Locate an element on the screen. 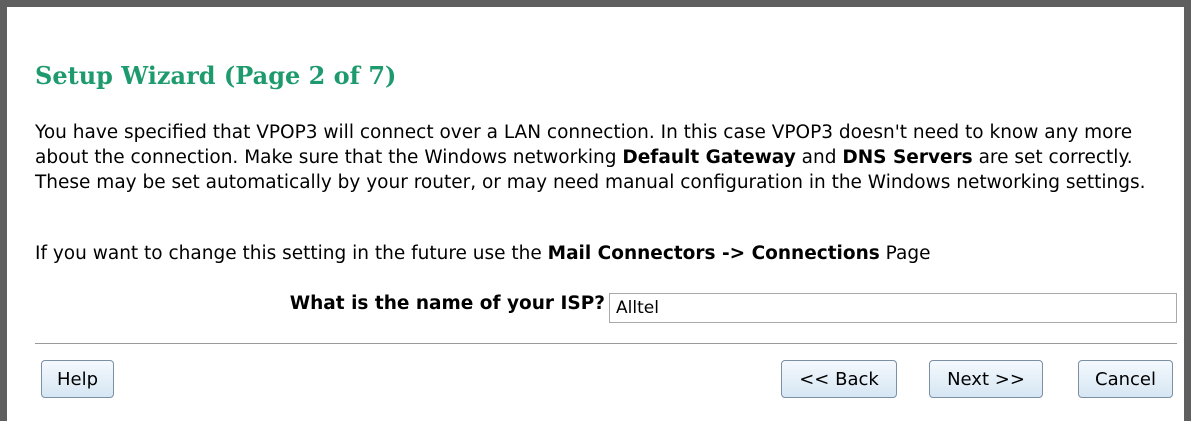 The image size is (1191, 421). help-button: Help is located at coordinates (77, 379).